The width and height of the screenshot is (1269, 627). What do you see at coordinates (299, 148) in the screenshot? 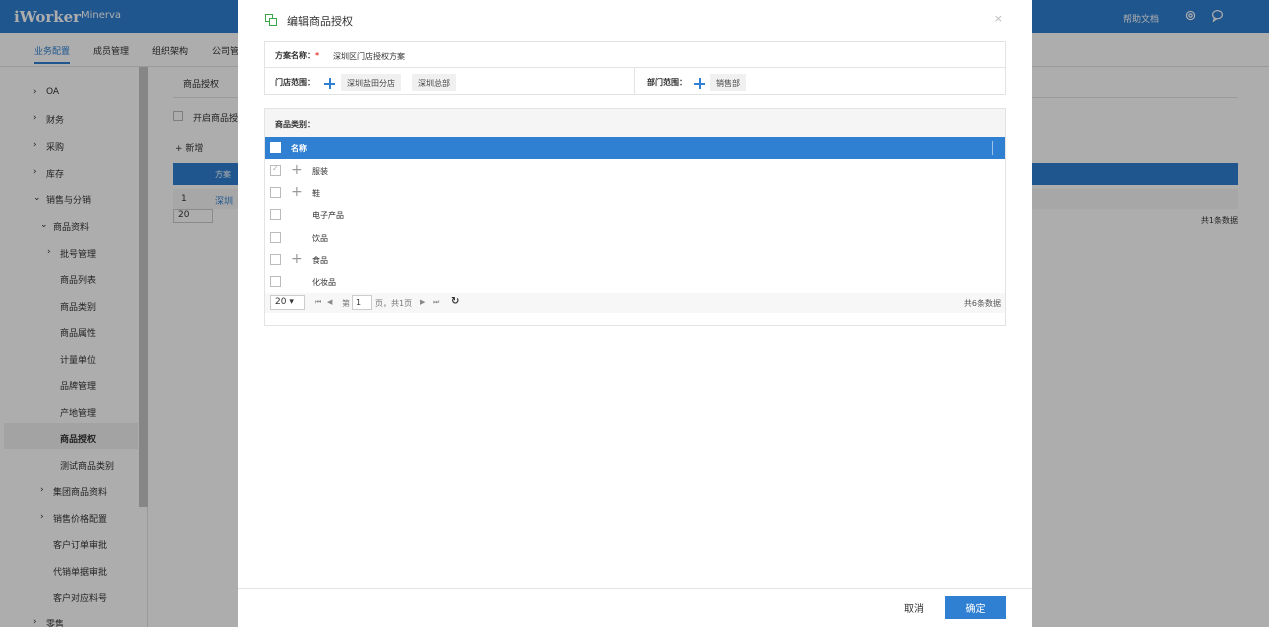
I see `name-column-header: 名称` at bounding box center [299, 148].